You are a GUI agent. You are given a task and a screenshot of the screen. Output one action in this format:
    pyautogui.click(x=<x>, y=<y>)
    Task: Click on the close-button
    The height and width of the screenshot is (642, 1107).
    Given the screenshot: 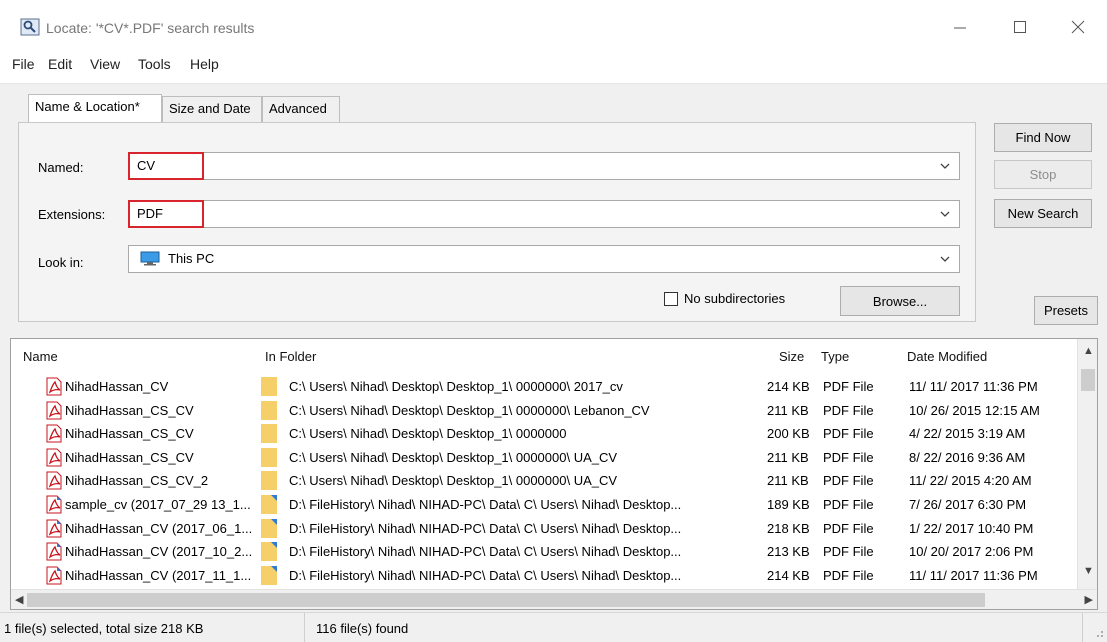 What is the action you would take?
    pyautogui.click(x=1078, y=27)
    